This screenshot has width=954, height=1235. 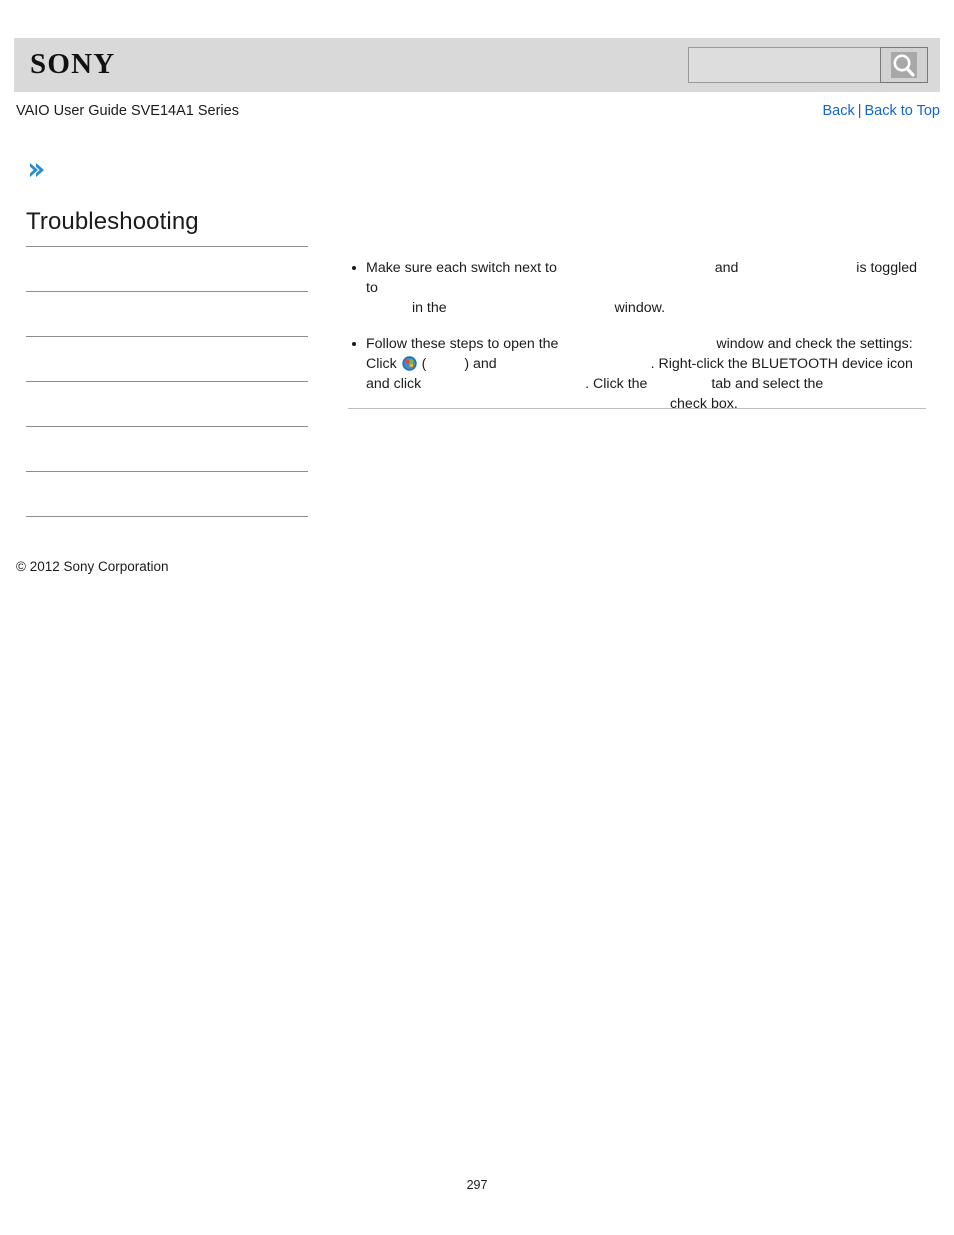 What do you see at coordinates (781, 364) in the screenshot?
I see `text-run: . Right-click the BLUETOOTH device icon` at bounding box center [781, 364].